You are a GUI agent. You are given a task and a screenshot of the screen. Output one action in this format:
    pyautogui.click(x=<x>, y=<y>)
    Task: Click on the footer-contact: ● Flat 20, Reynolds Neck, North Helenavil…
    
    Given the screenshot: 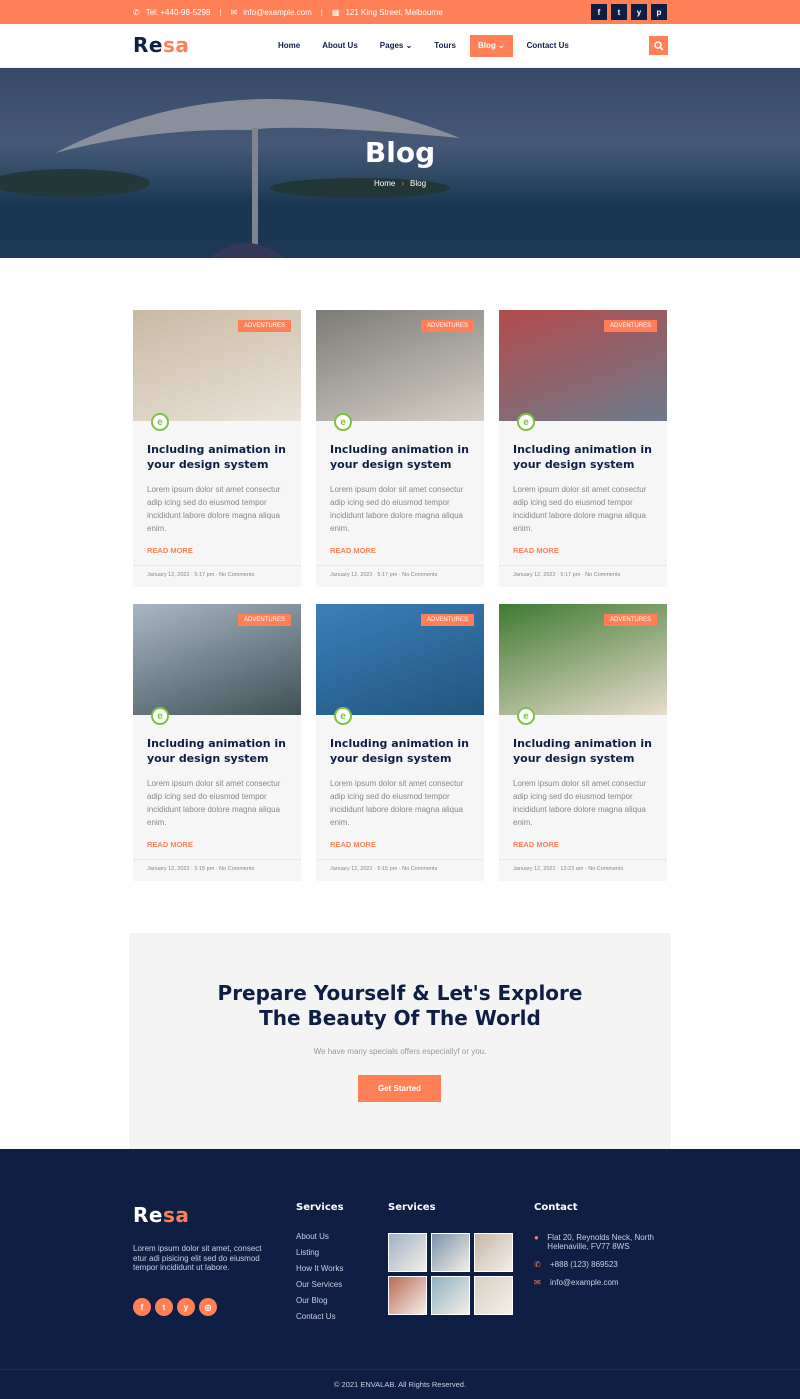 What is the action you would take?
    pyautogui.click(x=604, y=1264)
    